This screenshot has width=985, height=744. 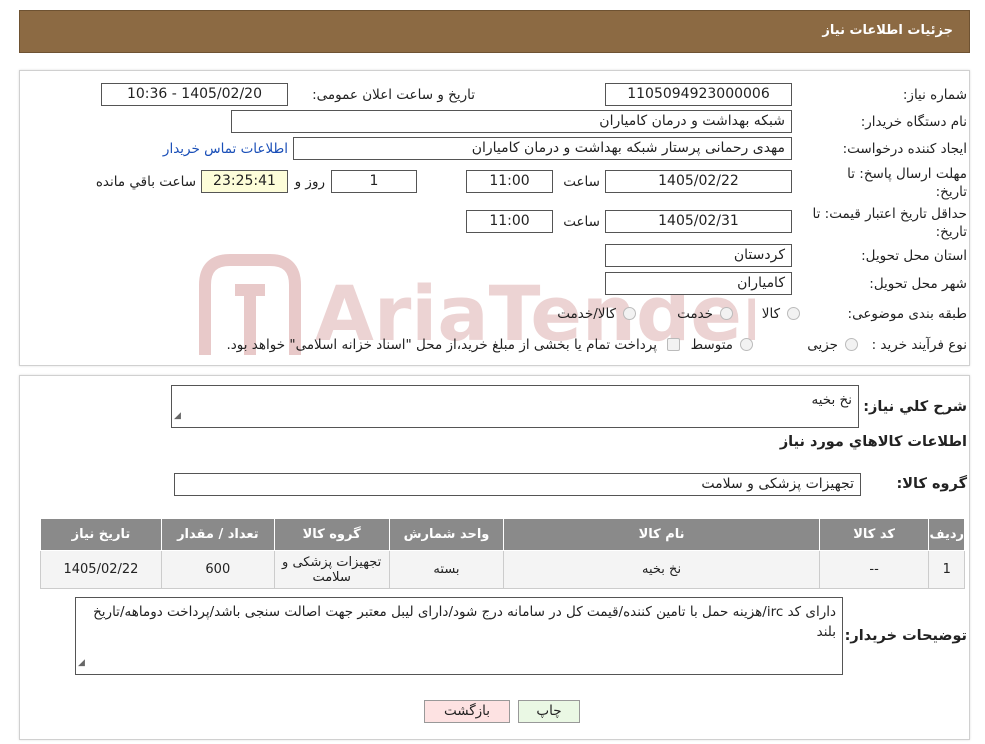 What do you see at coordinates (831, 400) in the screenshot?
I see `description-text: نخ بخیه` at bounding box center [831, 400].